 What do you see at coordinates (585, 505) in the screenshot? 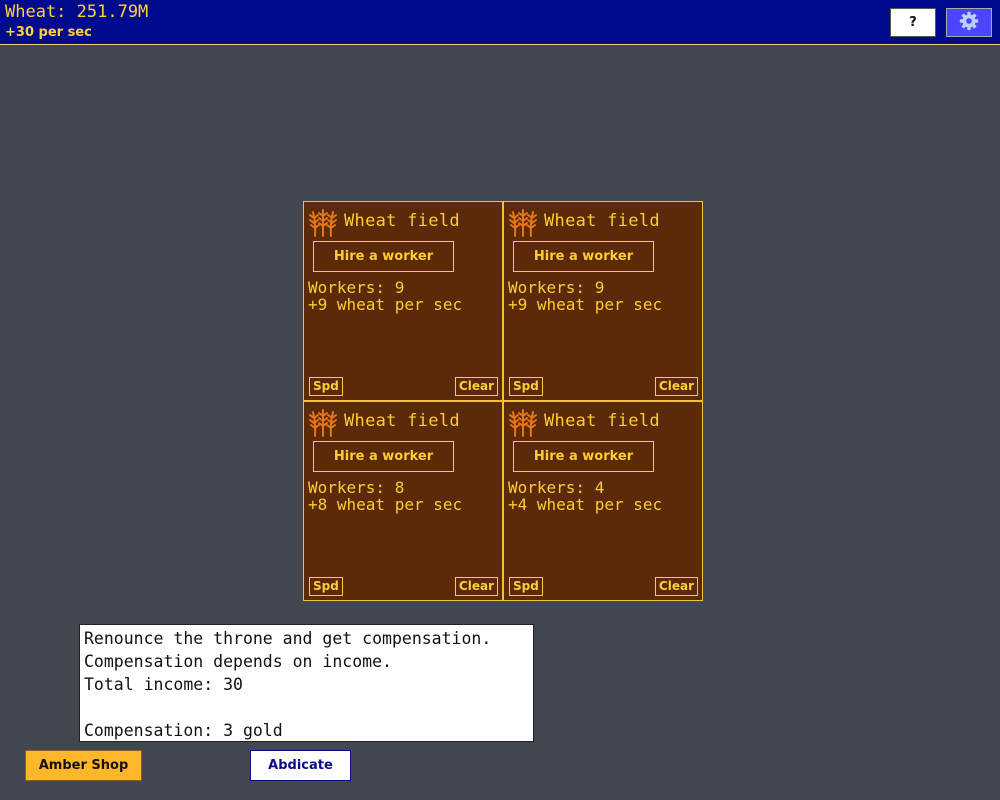
I see `field-rate: +4 wheat per sec` at bounding box center [585, 505].